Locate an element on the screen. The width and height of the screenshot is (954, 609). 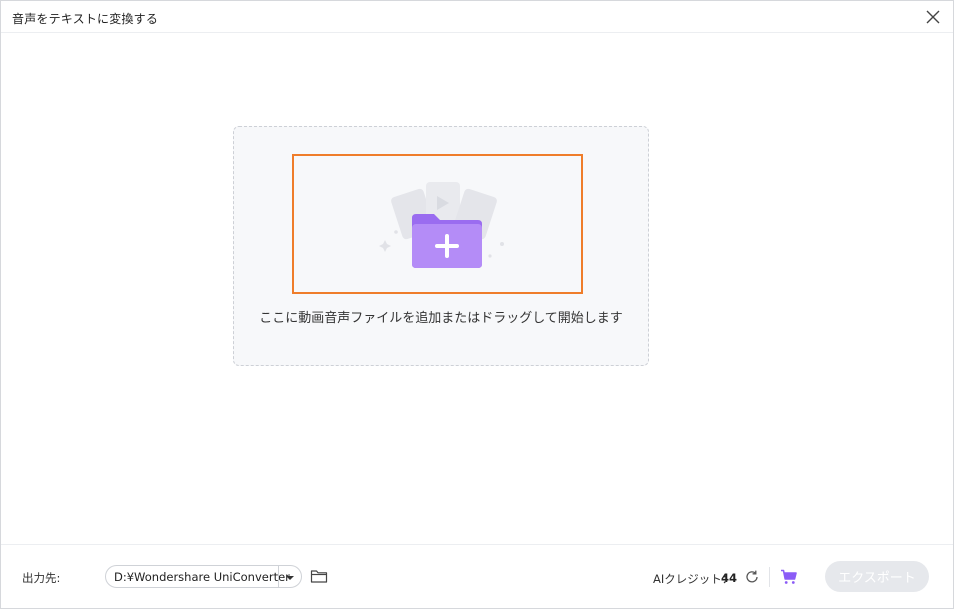
footer-divider is located at coordinates (769, 577).